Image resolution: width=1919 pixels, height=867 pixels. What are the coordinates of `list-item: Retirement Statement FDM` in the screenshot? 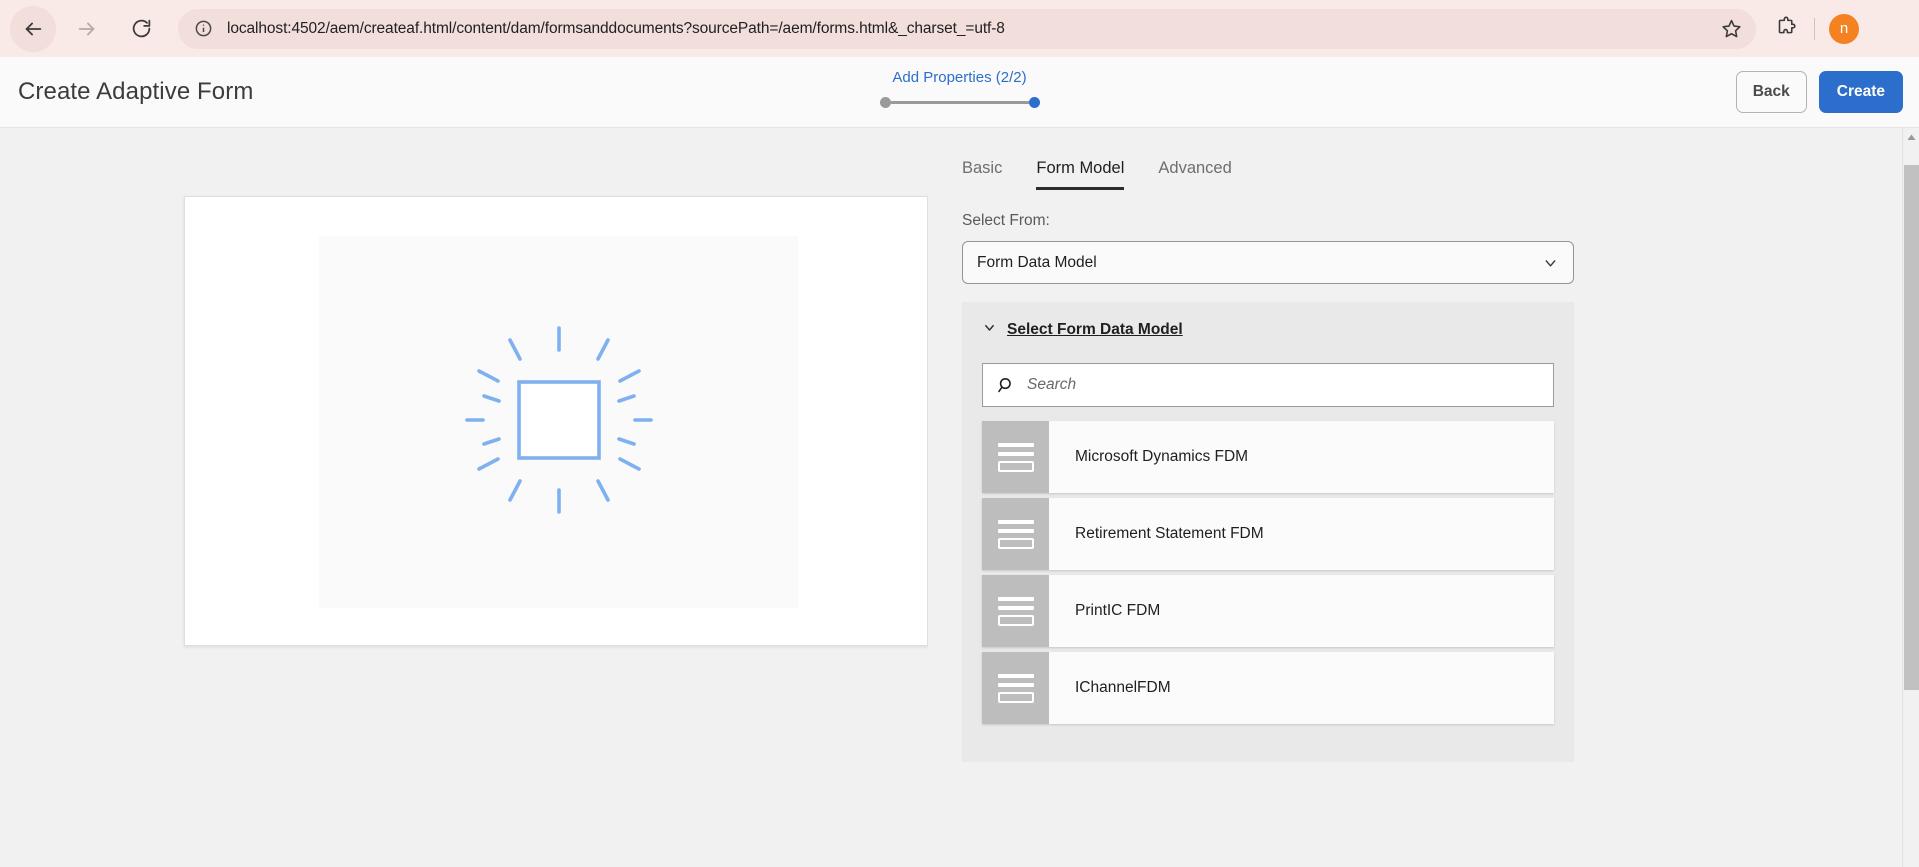 It's located at (1268, 534).